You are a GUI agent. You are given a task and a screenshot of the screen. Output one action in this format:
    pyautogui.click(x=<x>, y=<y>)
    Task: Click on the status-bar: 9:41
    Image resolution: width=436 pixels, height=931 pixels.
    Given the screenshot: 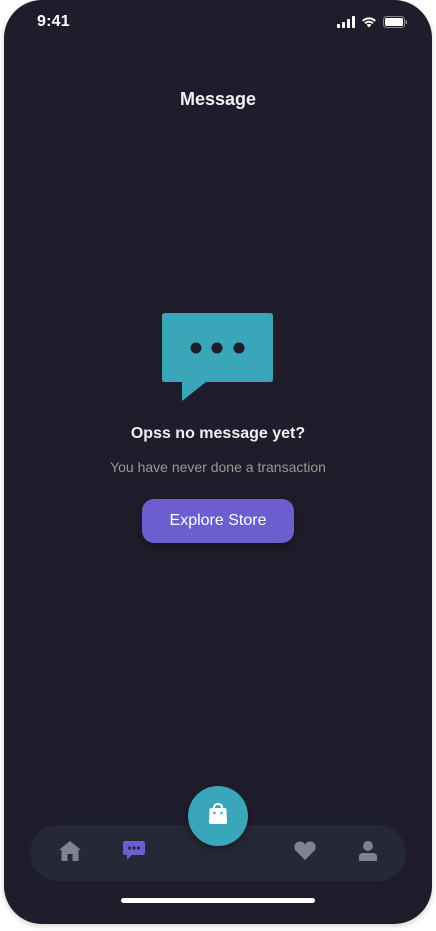 What is the action you would take?
    pyautogui.click(x=218, y=22)
    